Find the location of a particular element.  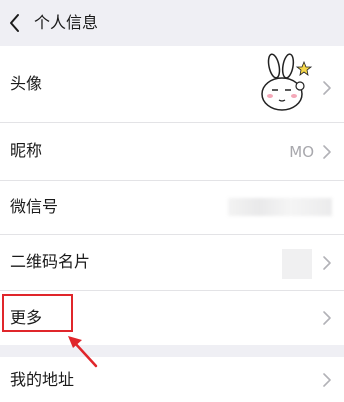

annotation-highlight-box is located at coordinates (37, 313).